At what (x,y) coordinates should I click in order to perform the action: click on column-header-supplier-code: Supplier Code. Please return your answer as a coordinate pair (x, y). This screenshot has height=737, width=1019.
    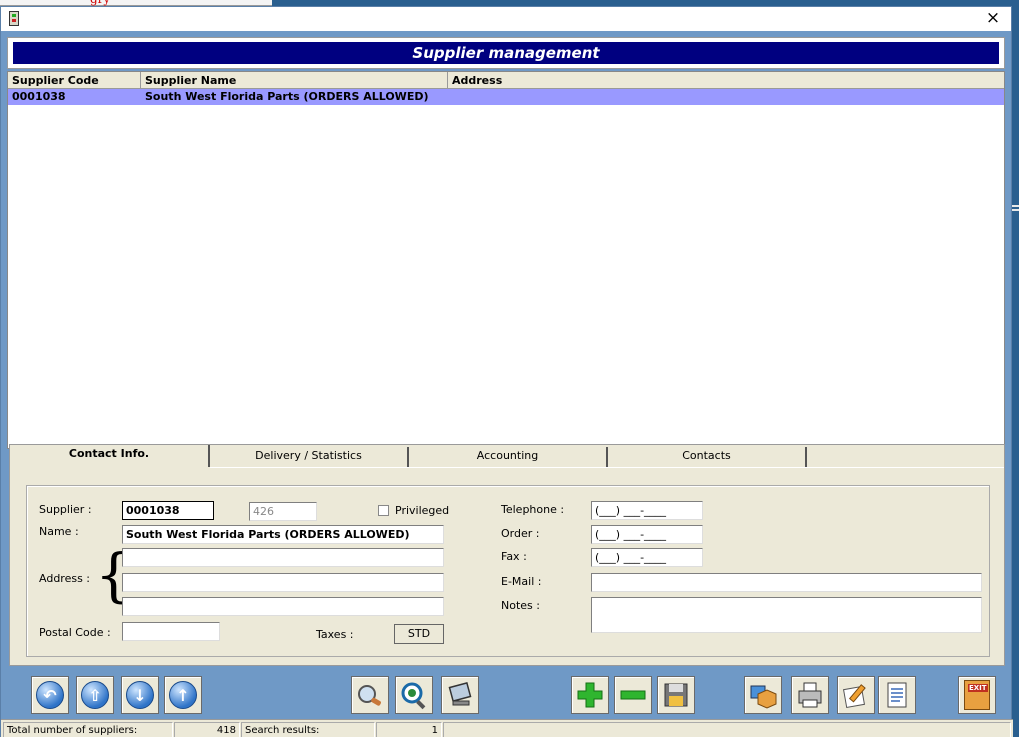
    Looking at the image, I should click on (74, 80).